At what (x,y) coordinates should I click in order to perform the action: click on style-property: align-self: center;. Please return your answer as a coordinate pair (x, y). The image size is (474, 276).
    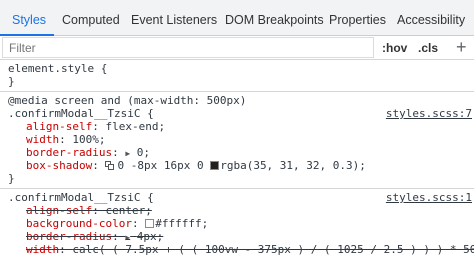
    Looking at the image, I should click on (89, 210).